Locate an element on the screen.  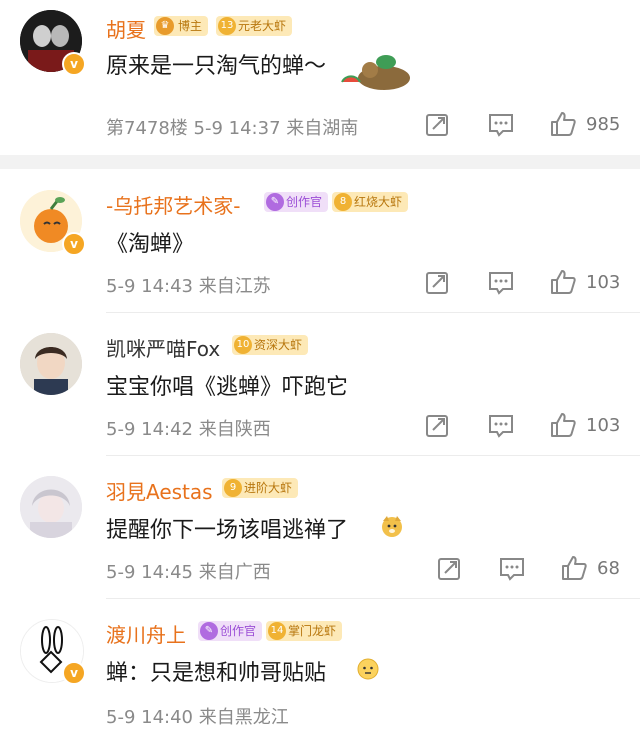
capybara-sticker-icon is located at coordinates (375, 72).